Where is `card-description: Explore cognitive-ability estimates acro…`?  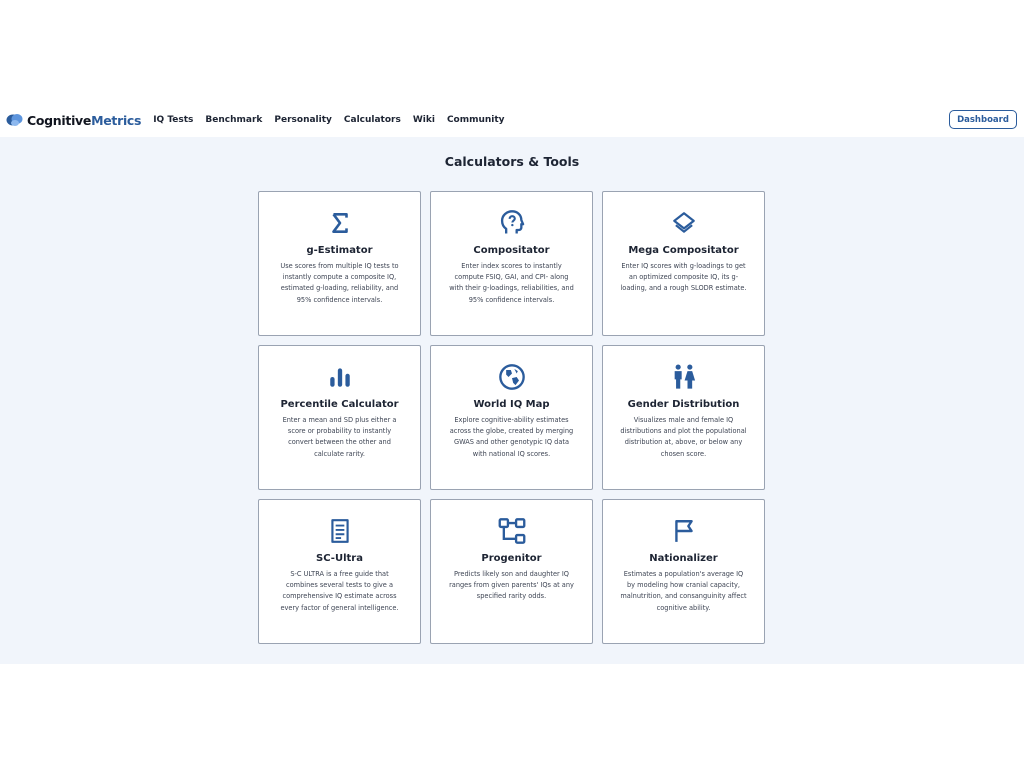 card-description: Explore cognitive-ability estimates acro… is located at coordinates (511, 437).